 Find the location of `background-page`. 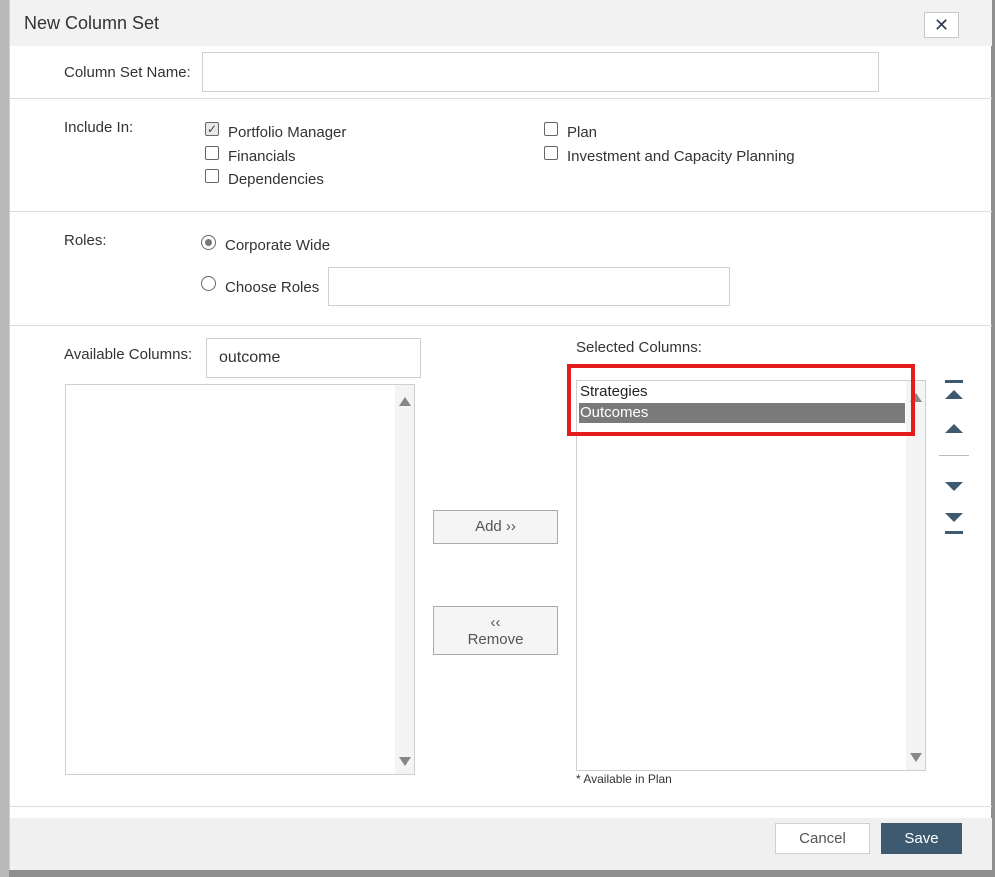

background-page is located at coordinates (4, 438).